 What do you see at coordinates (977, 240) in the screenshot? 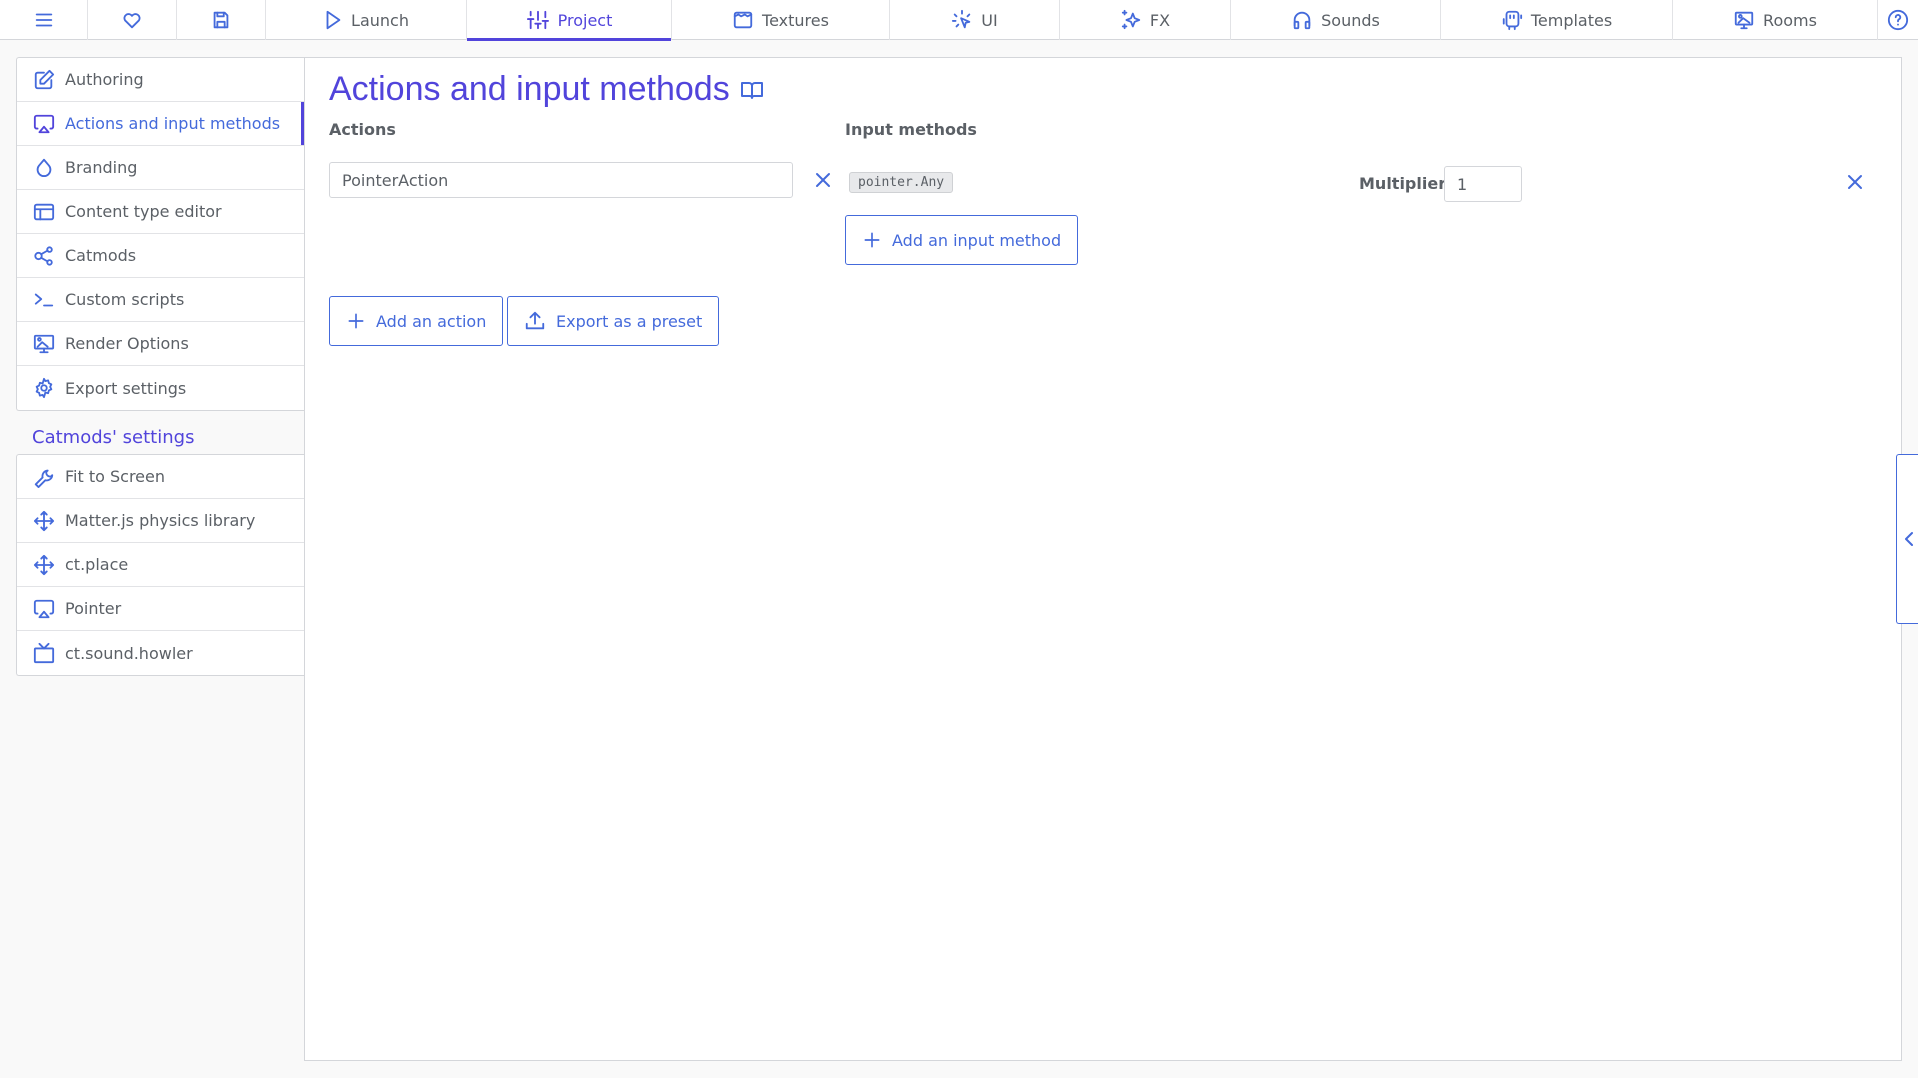
I see `add-input-method-label: Add an input method` at bounding box center [977, 240].